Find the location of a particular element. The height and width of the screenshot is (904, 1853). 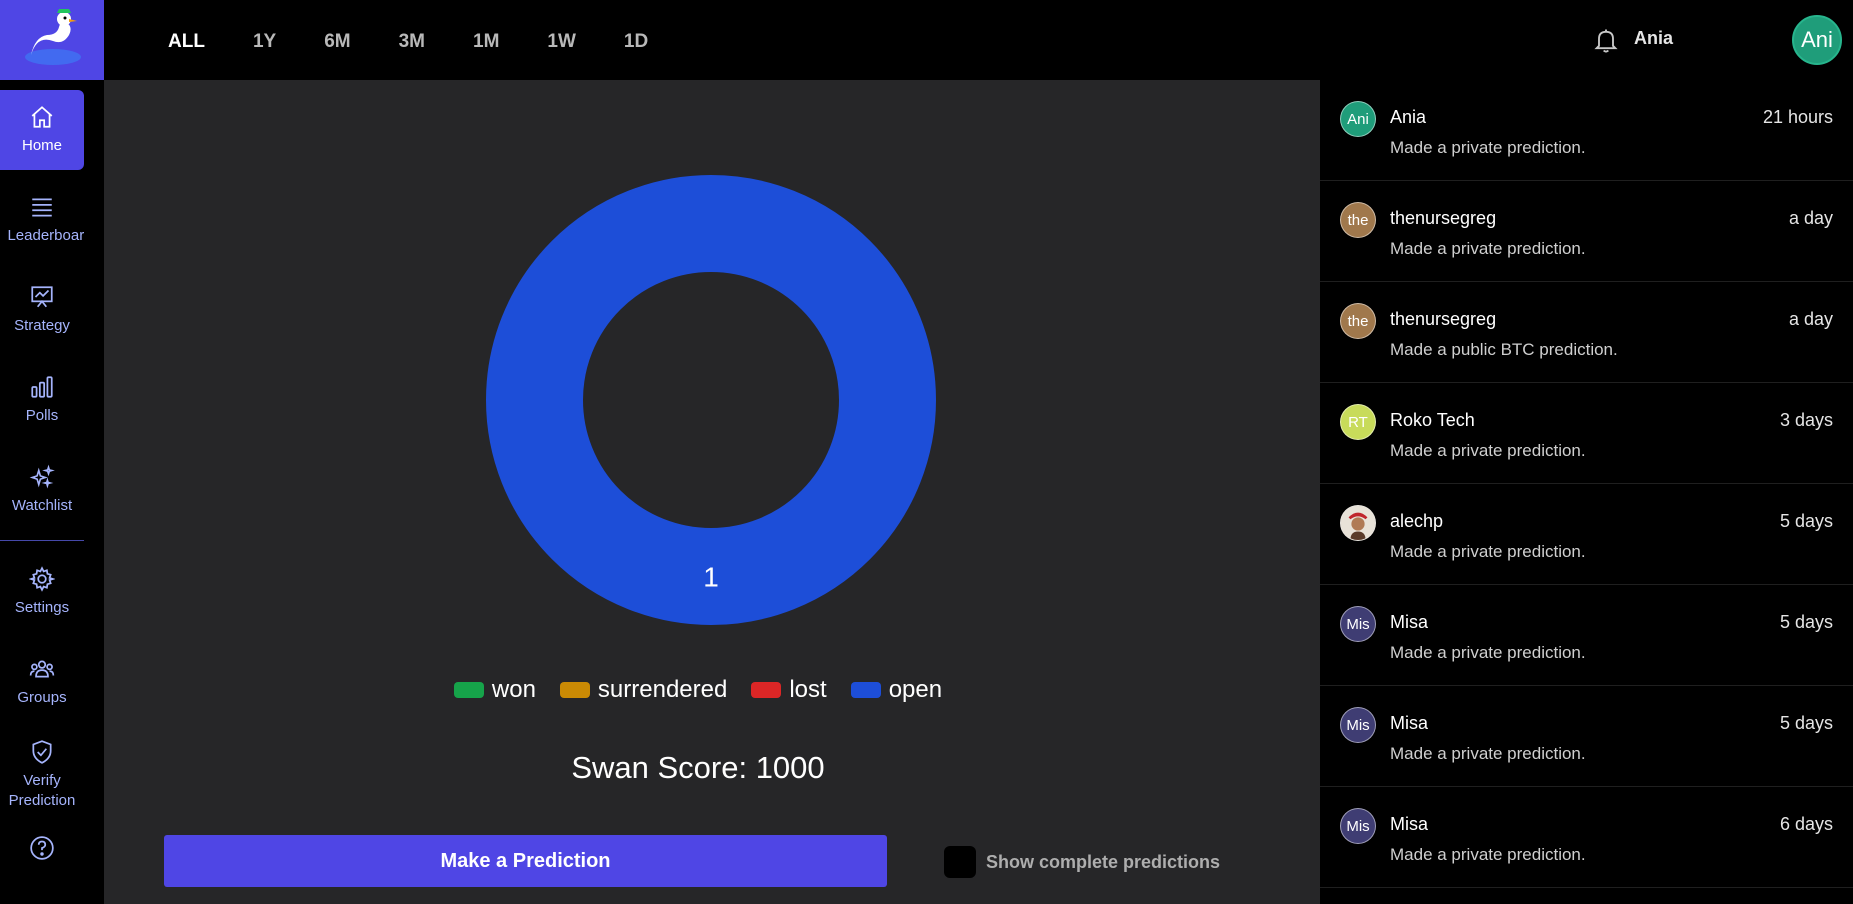

sidebar-item-label: Home is located at coordinates (41, 145).